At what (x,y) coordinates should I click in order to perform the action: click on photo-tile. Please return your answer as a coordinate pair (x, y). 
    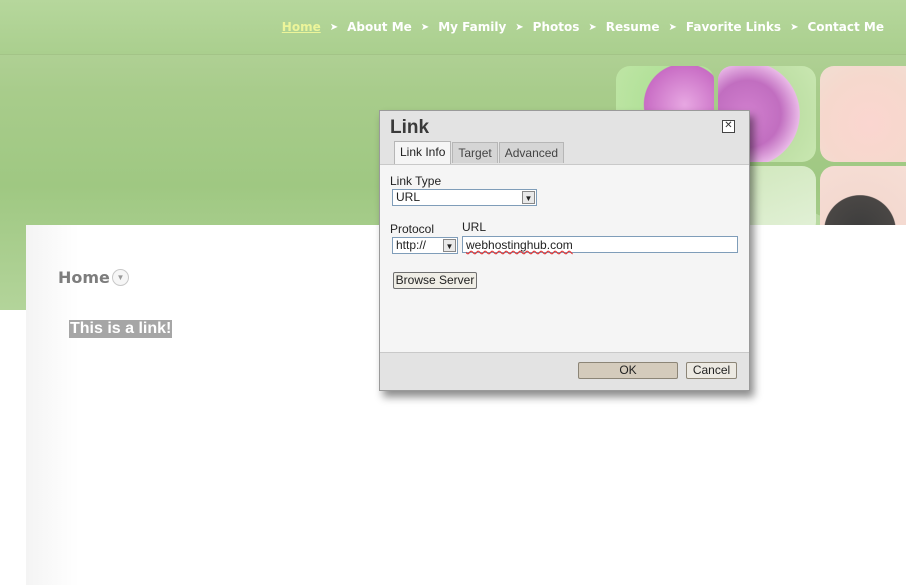
    Looking at the image, I should click on (863, 114).